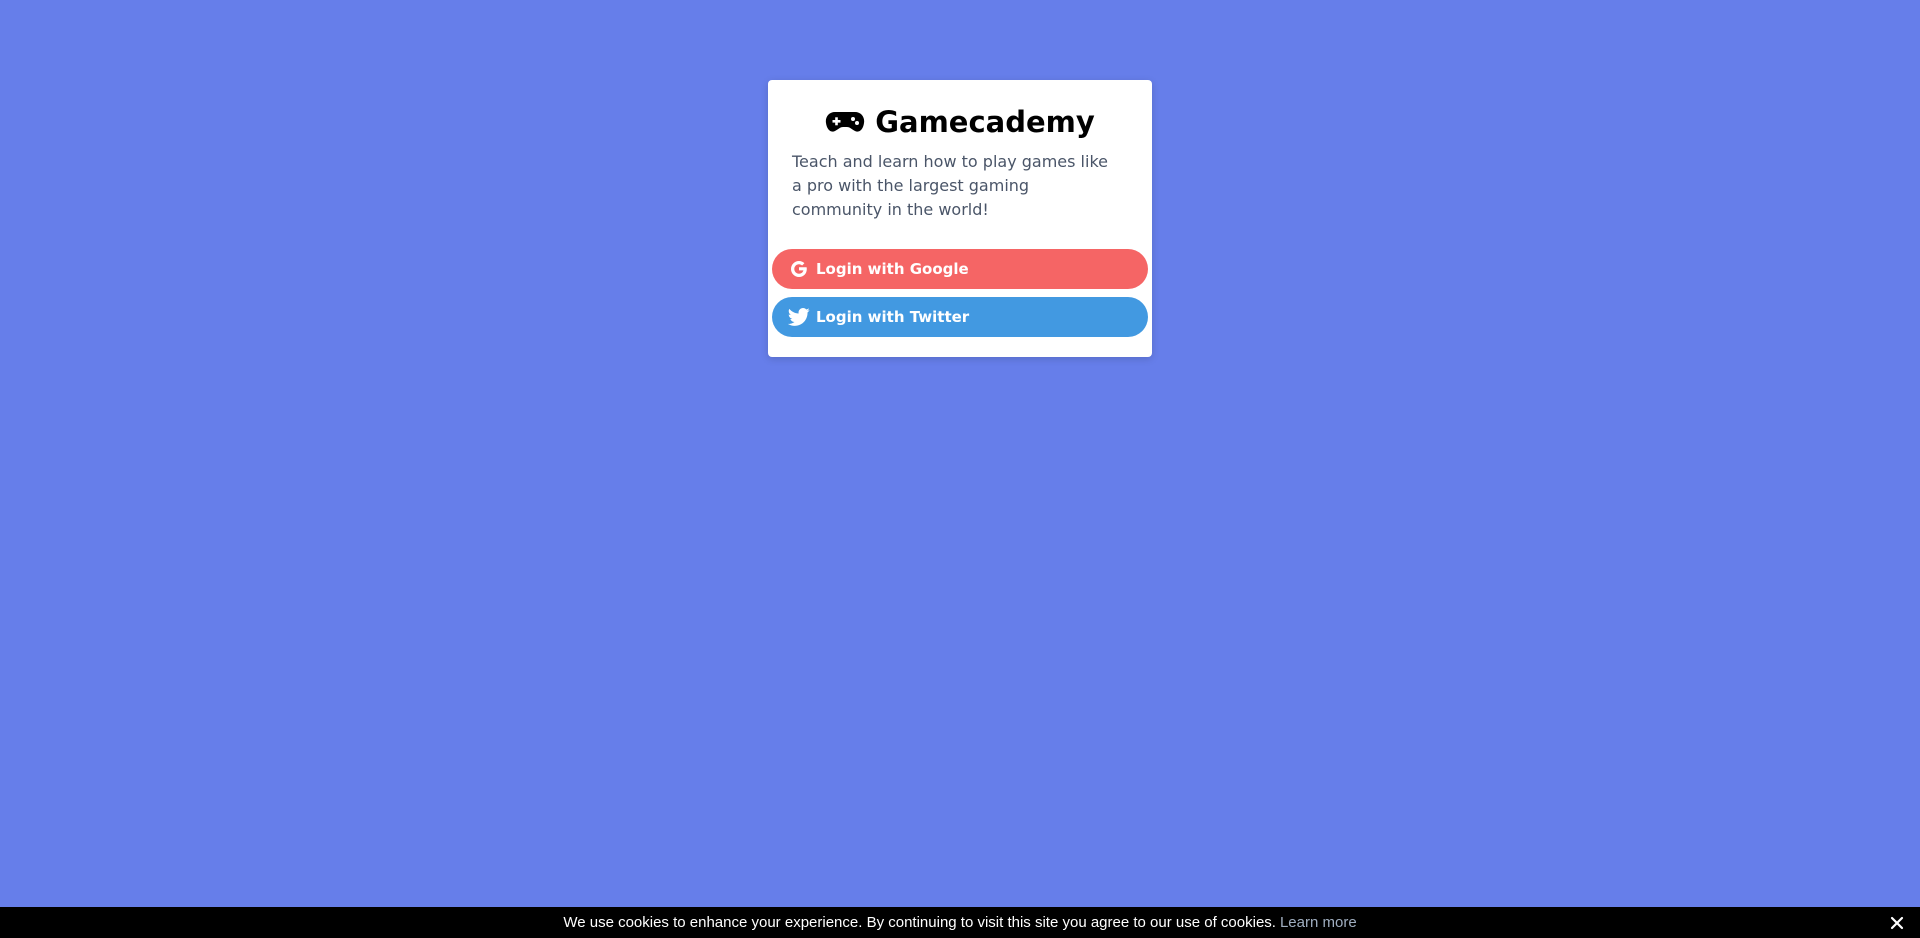 This screenshot has height=938, width=1920. Describe the element at coordinates (1897, 923) in the screenshot. I see `close-icon` at that location.